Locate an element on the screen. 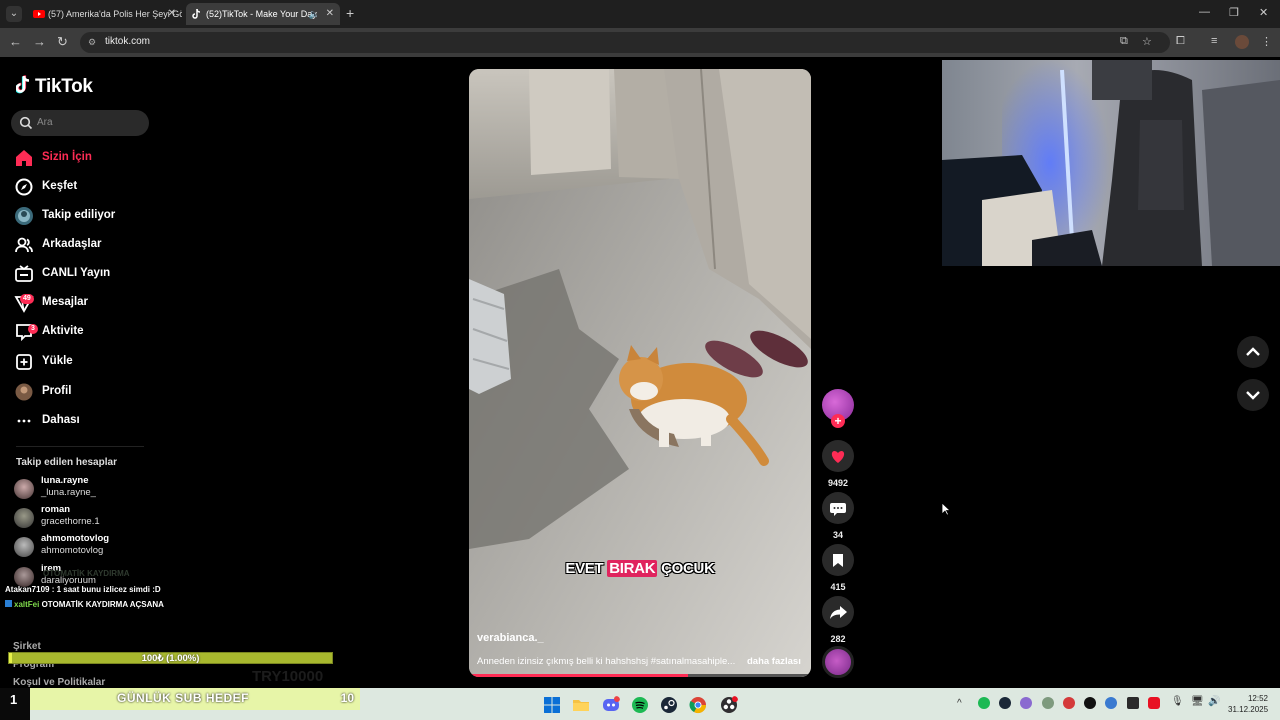 The width and height of the screenshot is (1280, 720). previous-video-button is located at coordinates (1253, 352).